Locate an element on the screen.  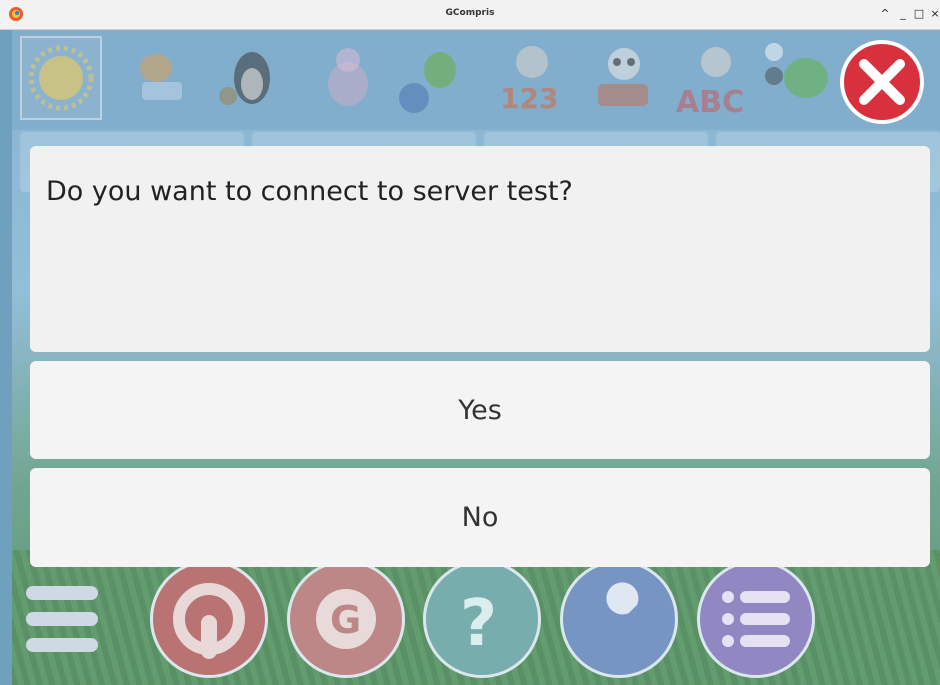
window-close-button: × is located at coordinates (934, 14).